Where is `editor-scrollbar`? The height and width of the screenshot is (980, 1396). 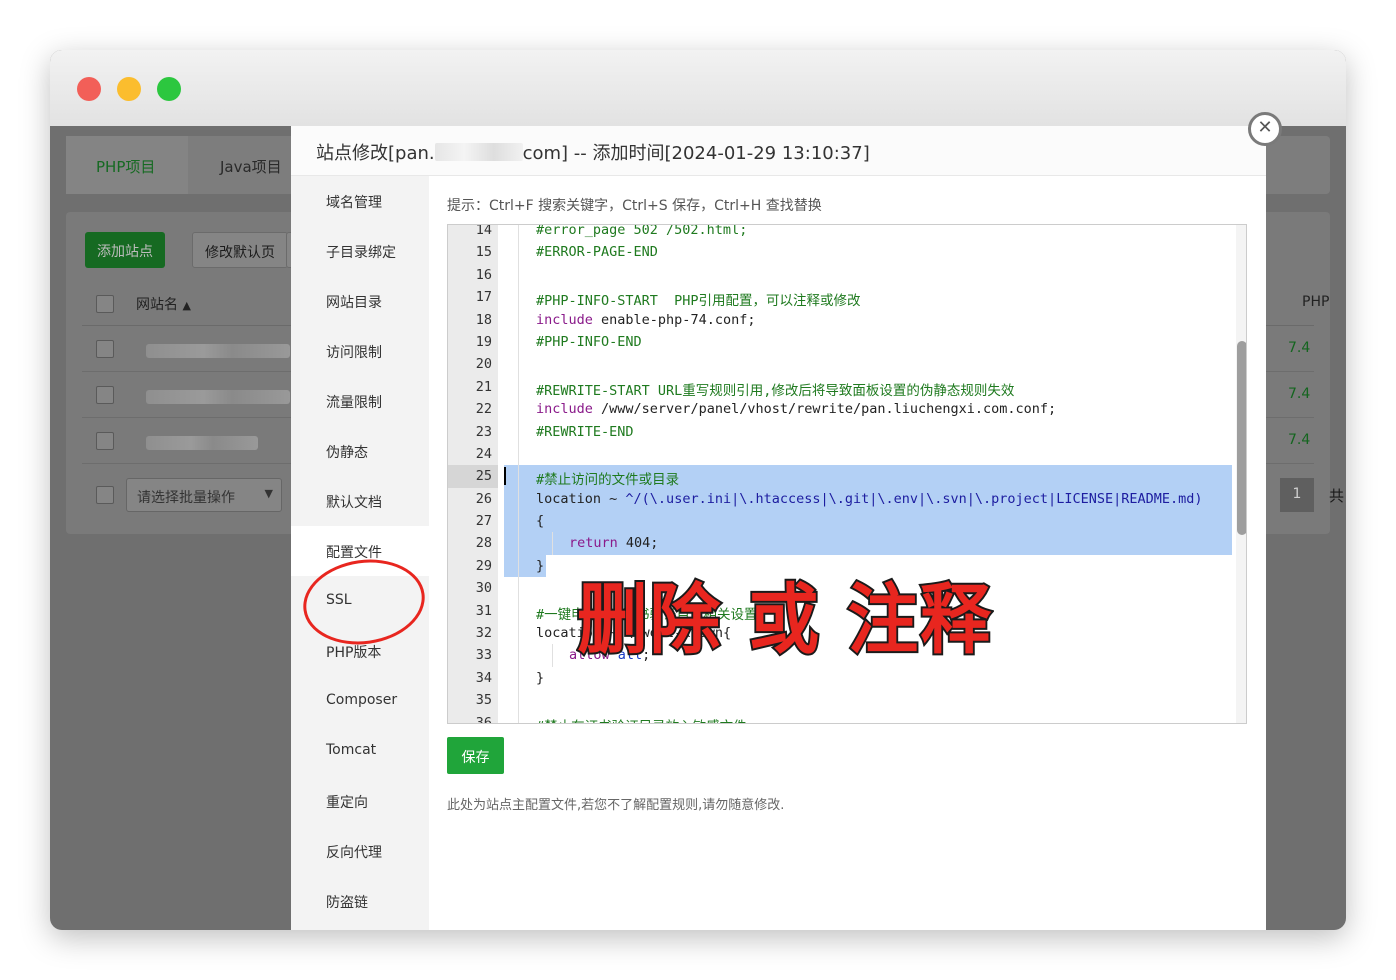
editor-scrollbar is located at coordinates (1241, 474).